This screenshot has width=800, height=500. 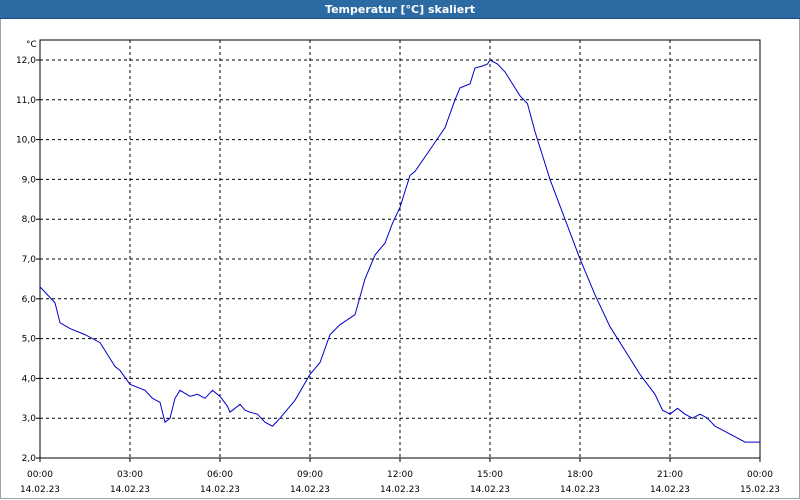 What do you see at coordinates (29, 379) in the screenshot?
I see `y-tick-label: 4,0` at bounding box center [29, 379].